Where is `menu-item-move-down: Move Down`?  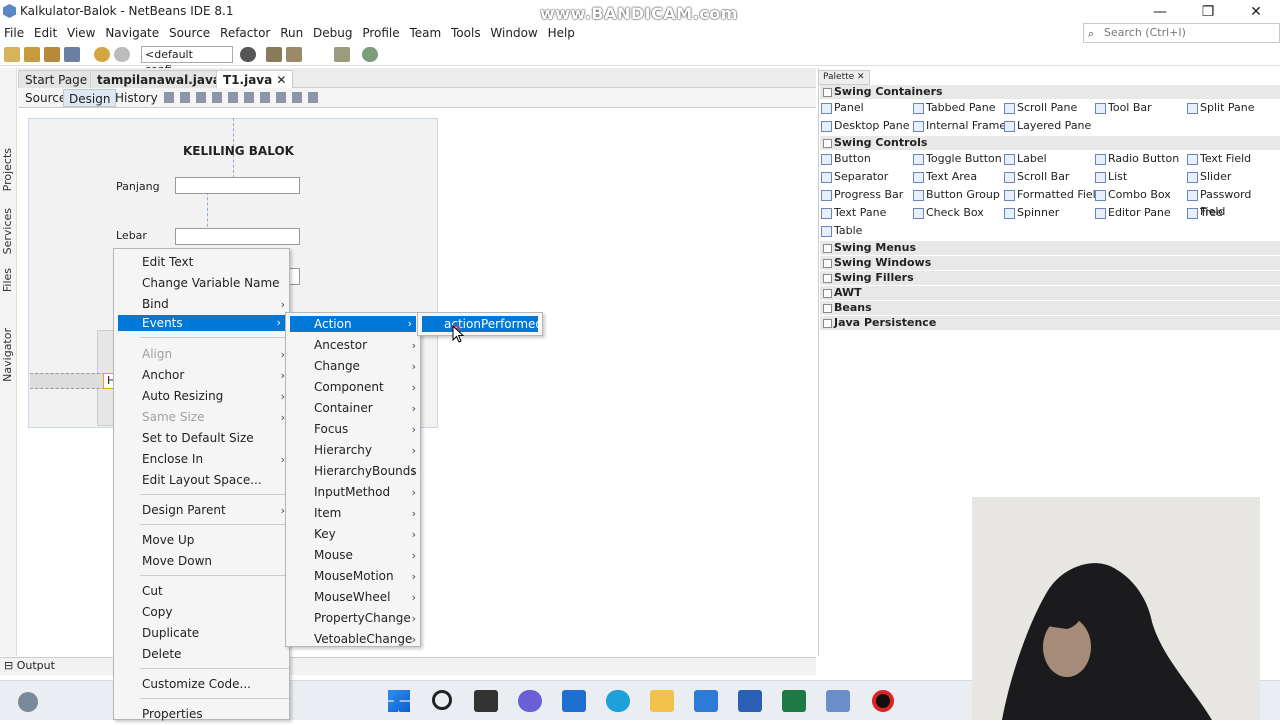 menu-item-move-down: Move Down is located at coordinates (201, 561).